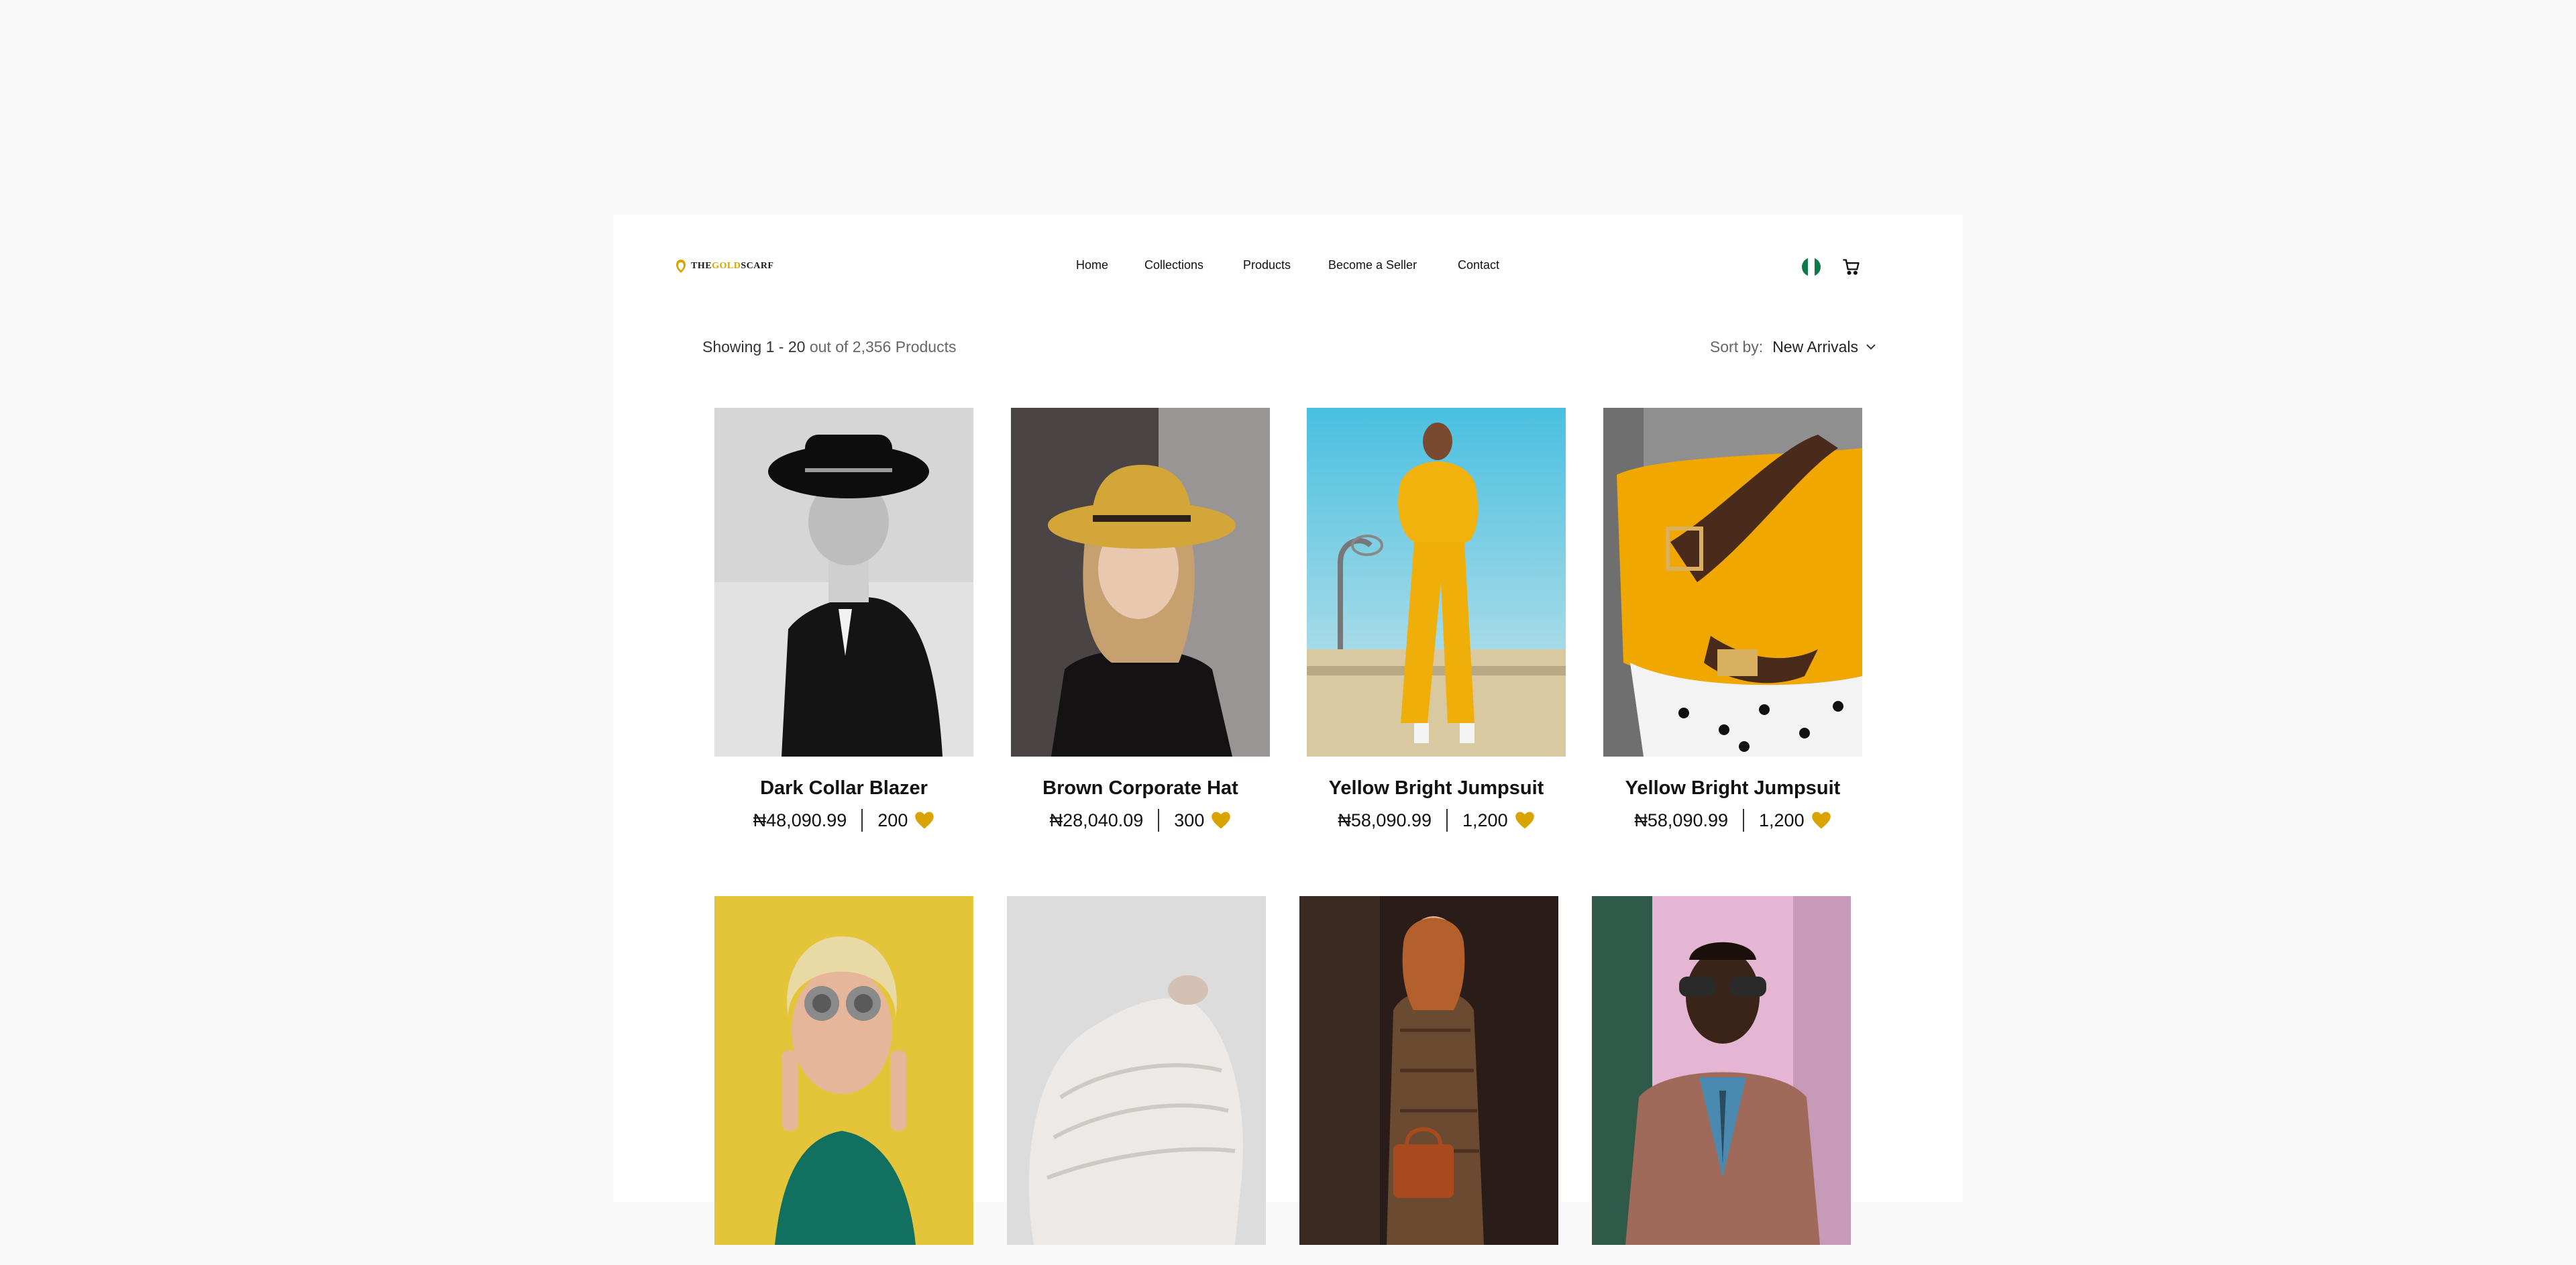 The height and width of the screenshot is (1265, 2576). Describe the element at coordinates (843, 789) in the screenshot. I see `product-name: Dark Collar Blazer` at that location.